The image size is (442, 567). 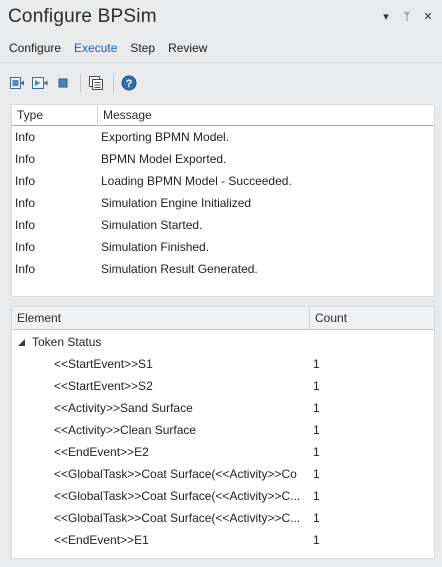 I want to click on element-name: <<EndEvent>>E1, so click(x=101, y=540).